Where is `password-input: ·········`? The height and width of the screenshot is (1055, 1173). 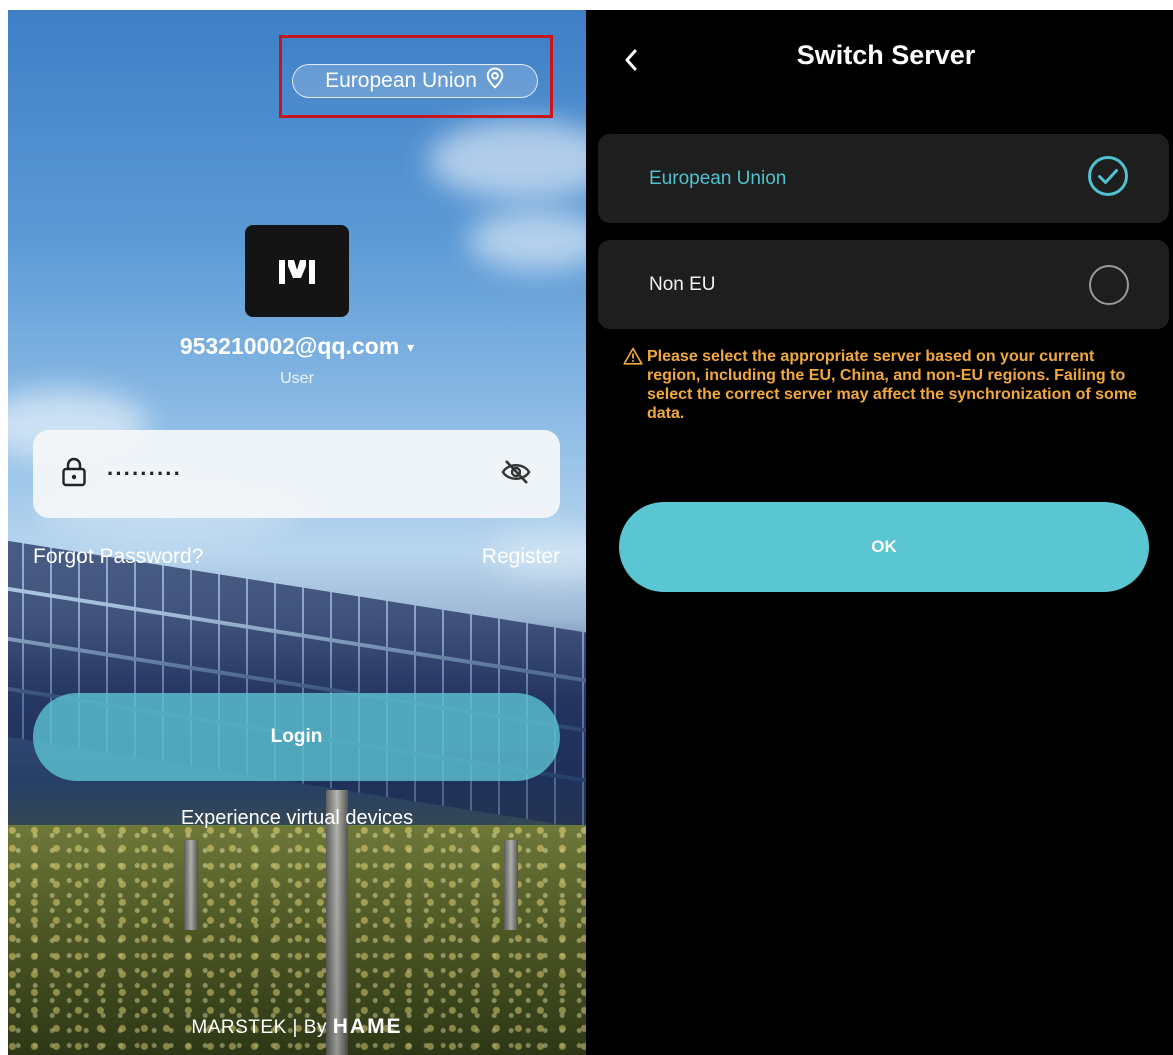 password-input: ········· is located at coordinates (293, 474).